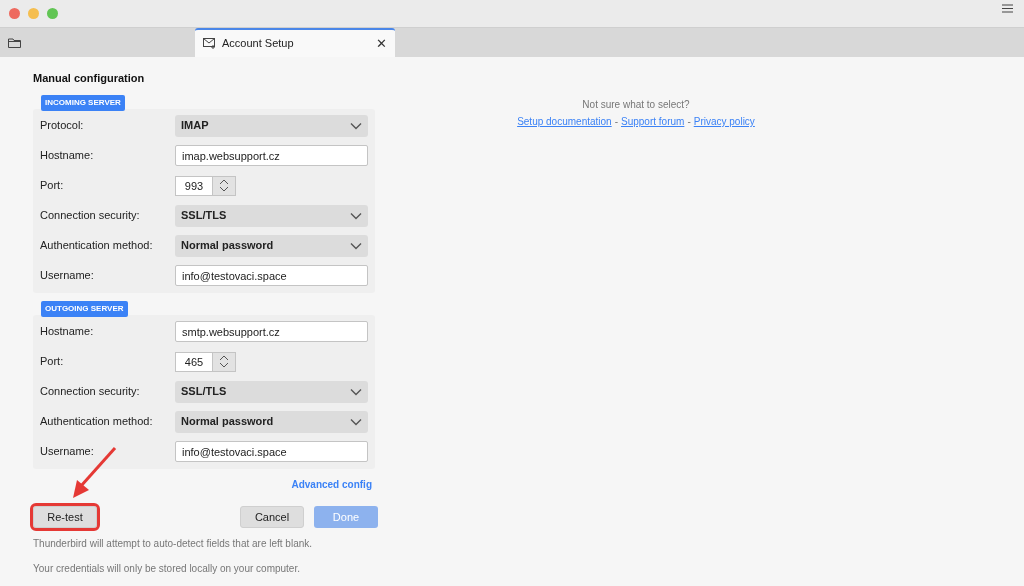 This screenshot has height=586, width=1024. I want to click on help-question: Not sure what to select?, so click(636, 105).